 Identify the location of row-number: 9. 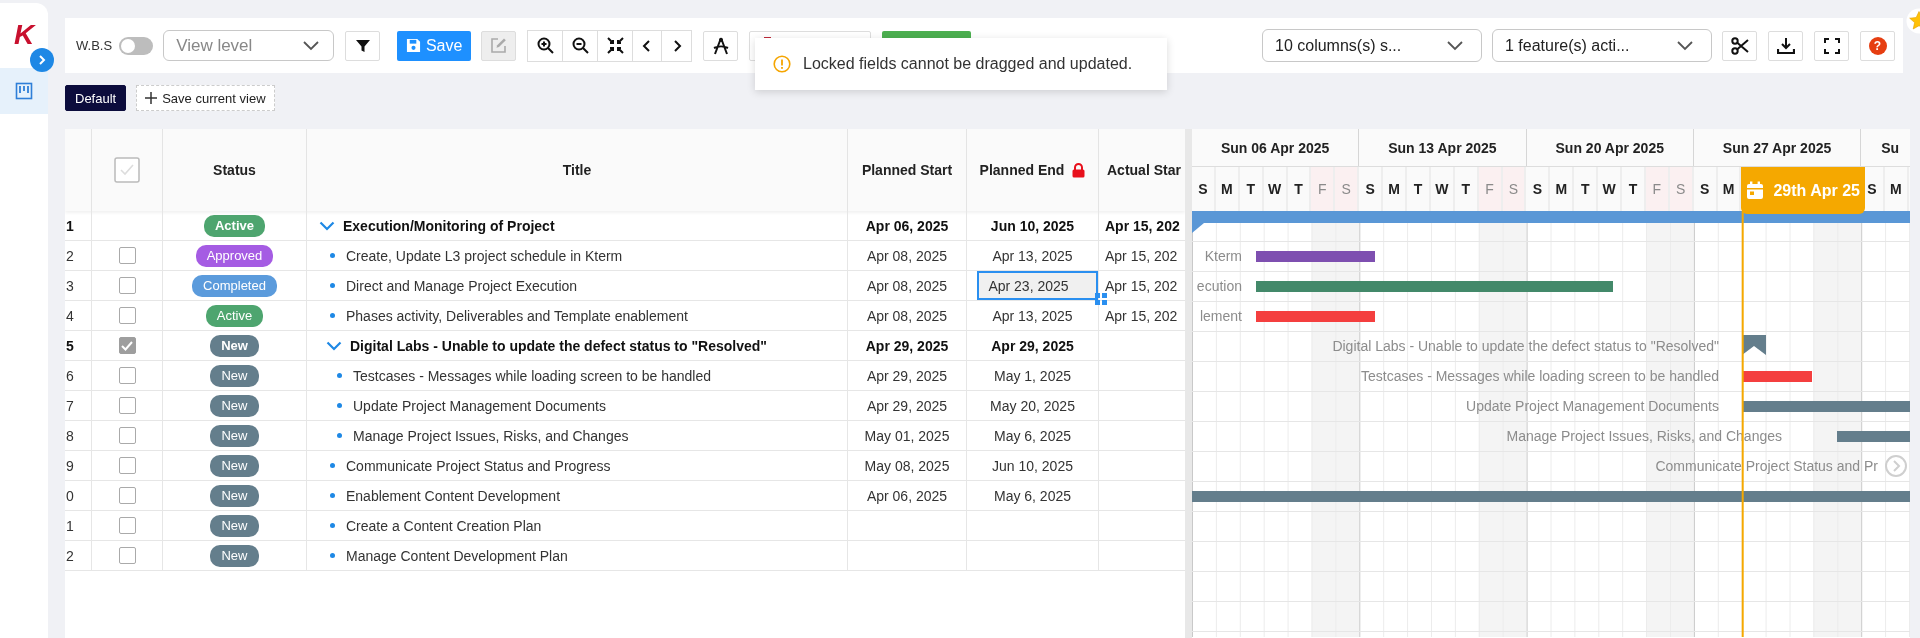
(70, 465).